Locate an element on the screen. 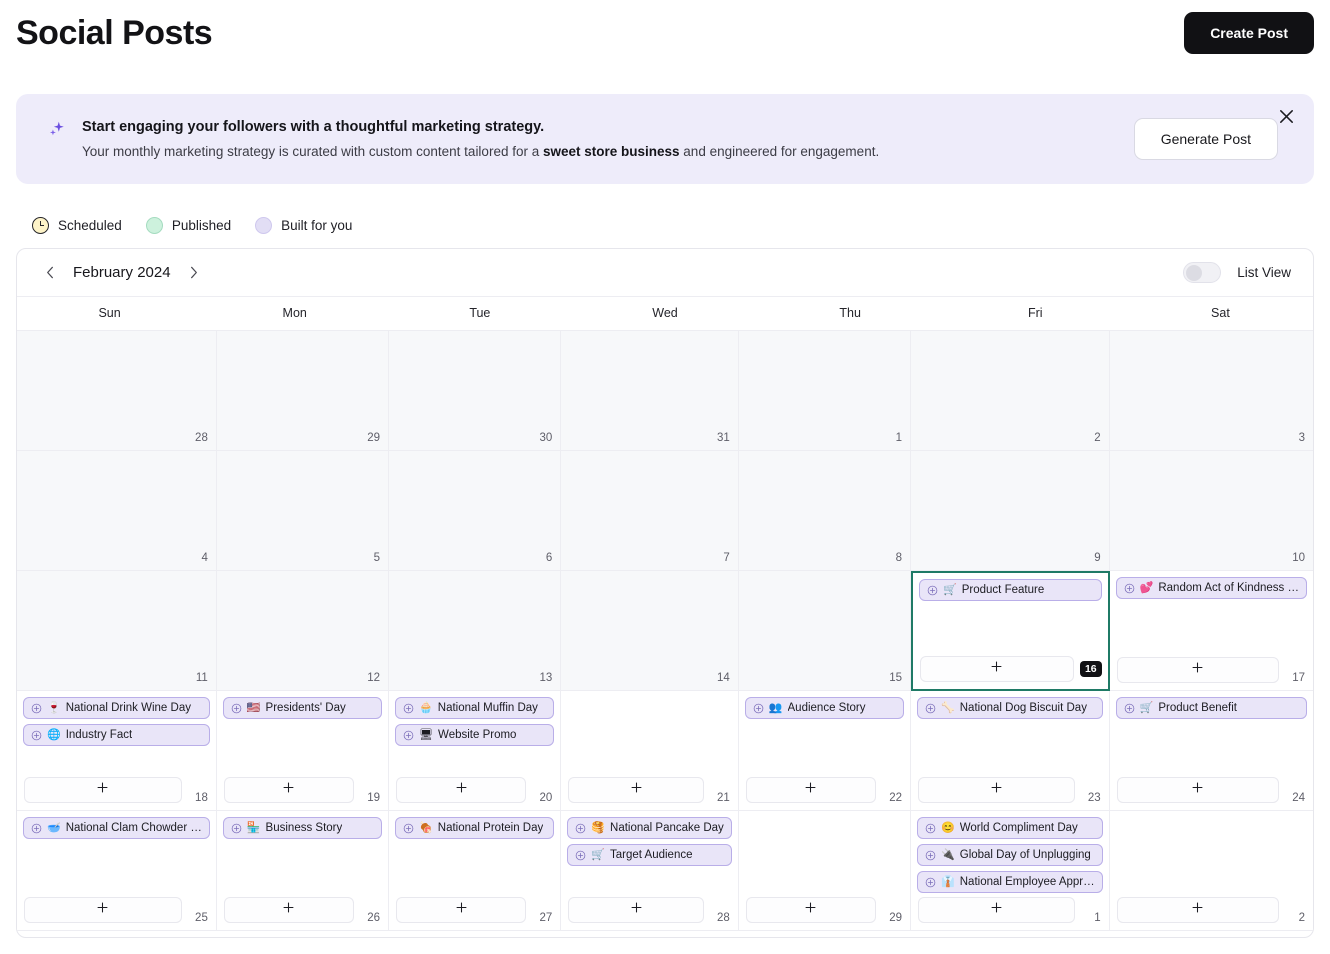  calendar-day-cell: 15 is located at coordinates (825, 631).